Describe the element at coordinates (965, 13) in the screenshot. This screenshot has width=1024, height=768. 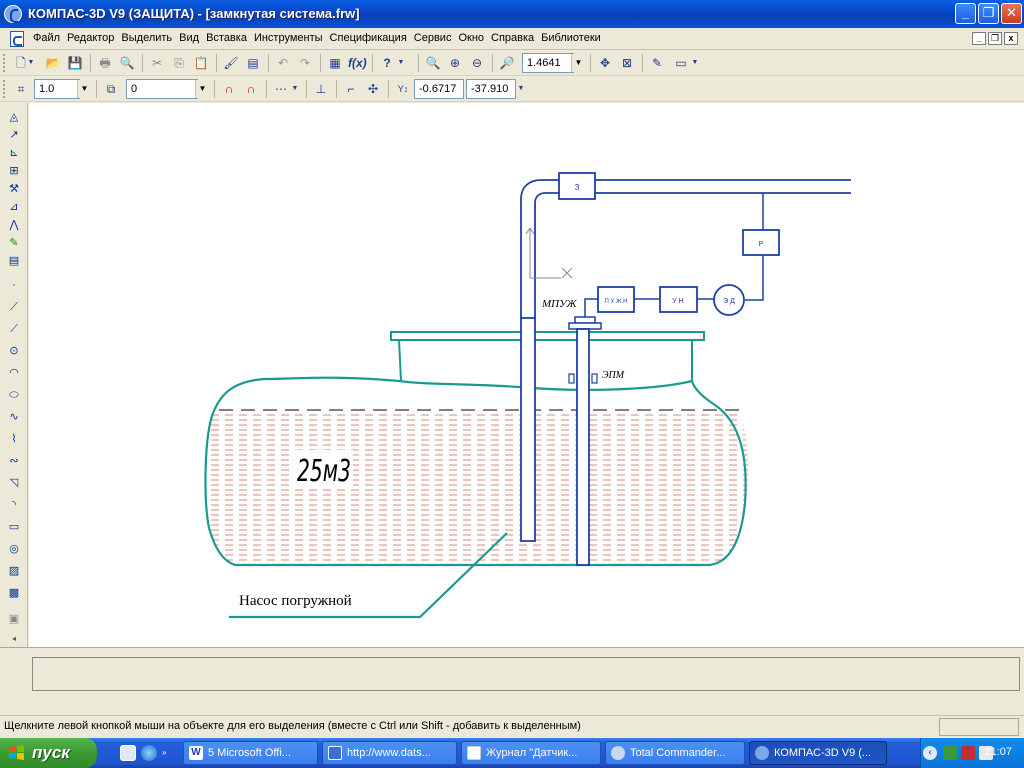
I see `minimize-button: _` at that location.